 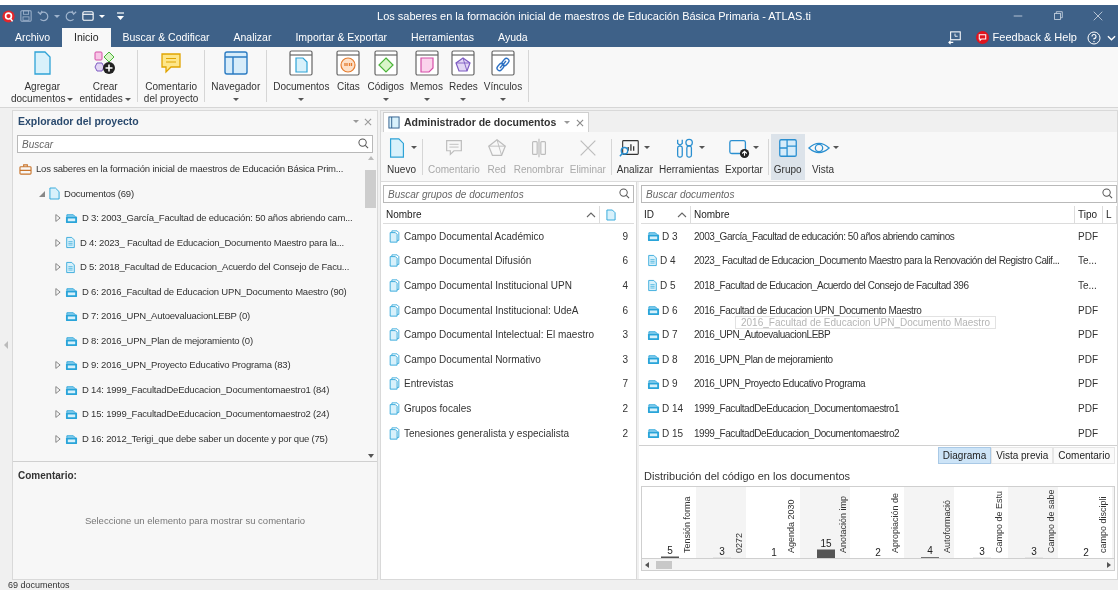 I want to click on toolbar-button: Exportar, so click(x=744, y=156).